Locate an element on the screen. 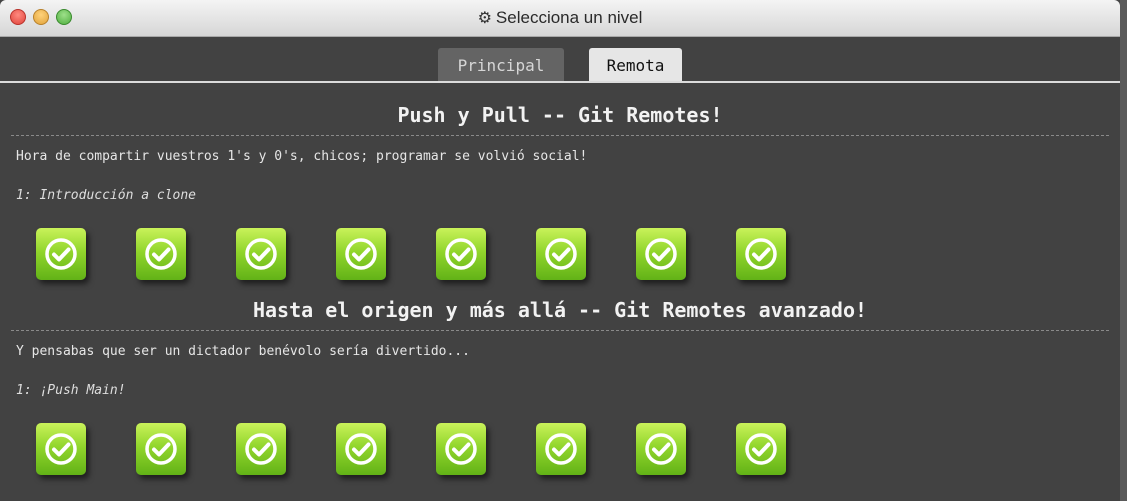 The height and width of the screenshot is (501, 1127). tab-bar: Principal Remota is located at coordinates (560, 65).